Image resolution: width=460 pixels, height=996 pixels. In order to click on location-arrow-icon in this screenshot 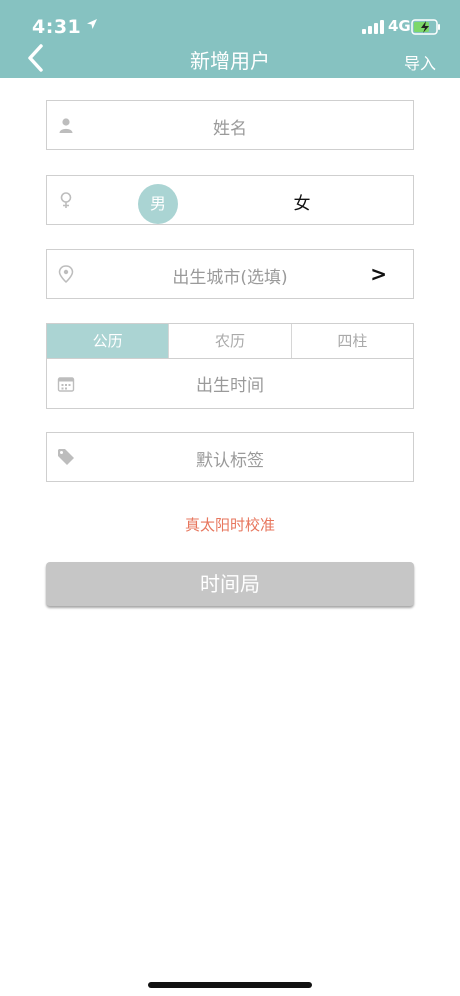, I will do `click(92, 24)`.